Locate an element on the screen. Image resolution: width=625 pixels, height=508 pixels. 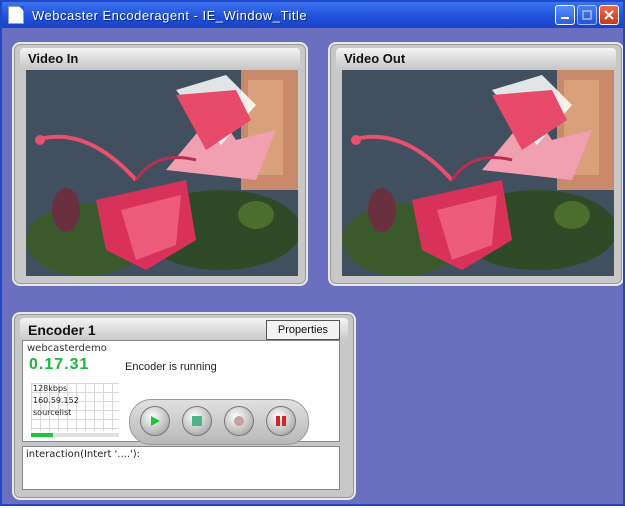
pause-button is located at coordinates (281, 421).